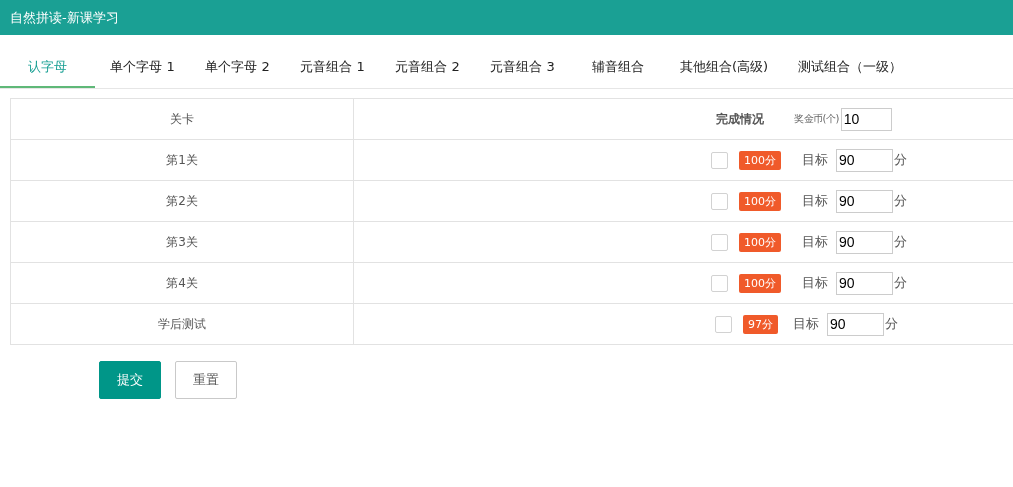  Describe the element at coordinates (522, 67) in the screenshot. I see `tab: 元音组合 3` at that location.